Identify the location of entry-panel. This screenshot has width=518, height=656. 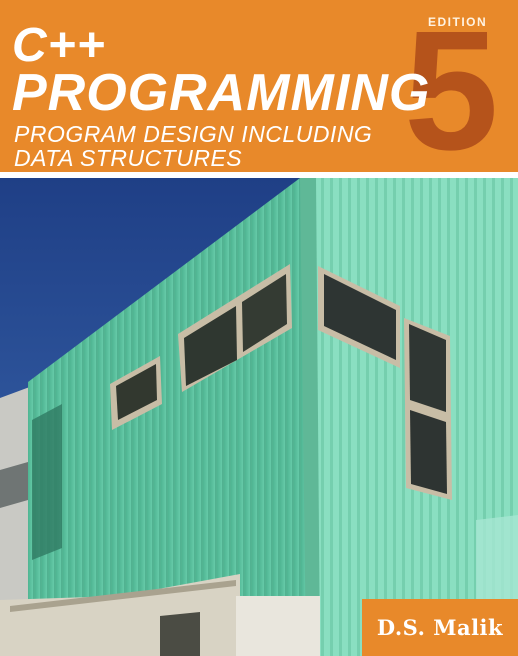
(497, 557).